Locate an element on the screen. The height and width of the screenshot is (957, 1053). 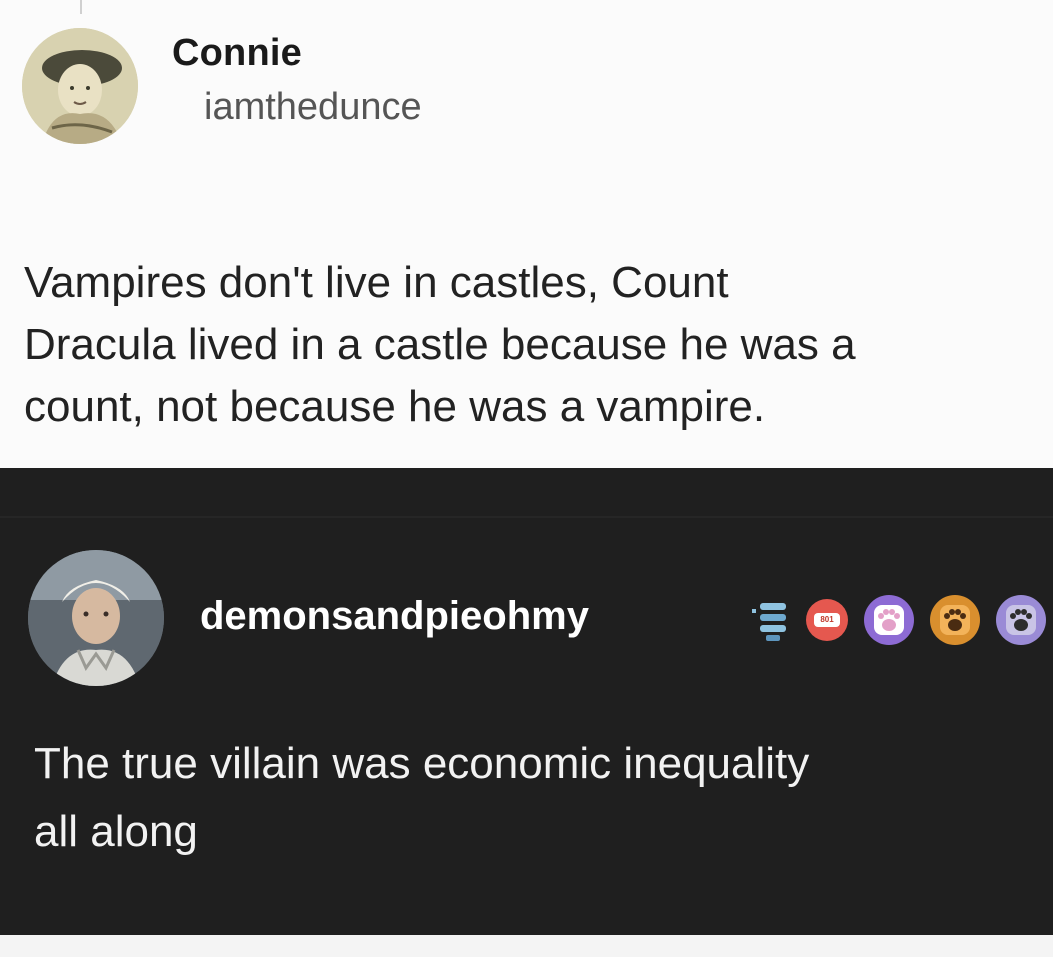
post-text-line: Vampires don't live in castles, Count is located at coordinates (376, 282).